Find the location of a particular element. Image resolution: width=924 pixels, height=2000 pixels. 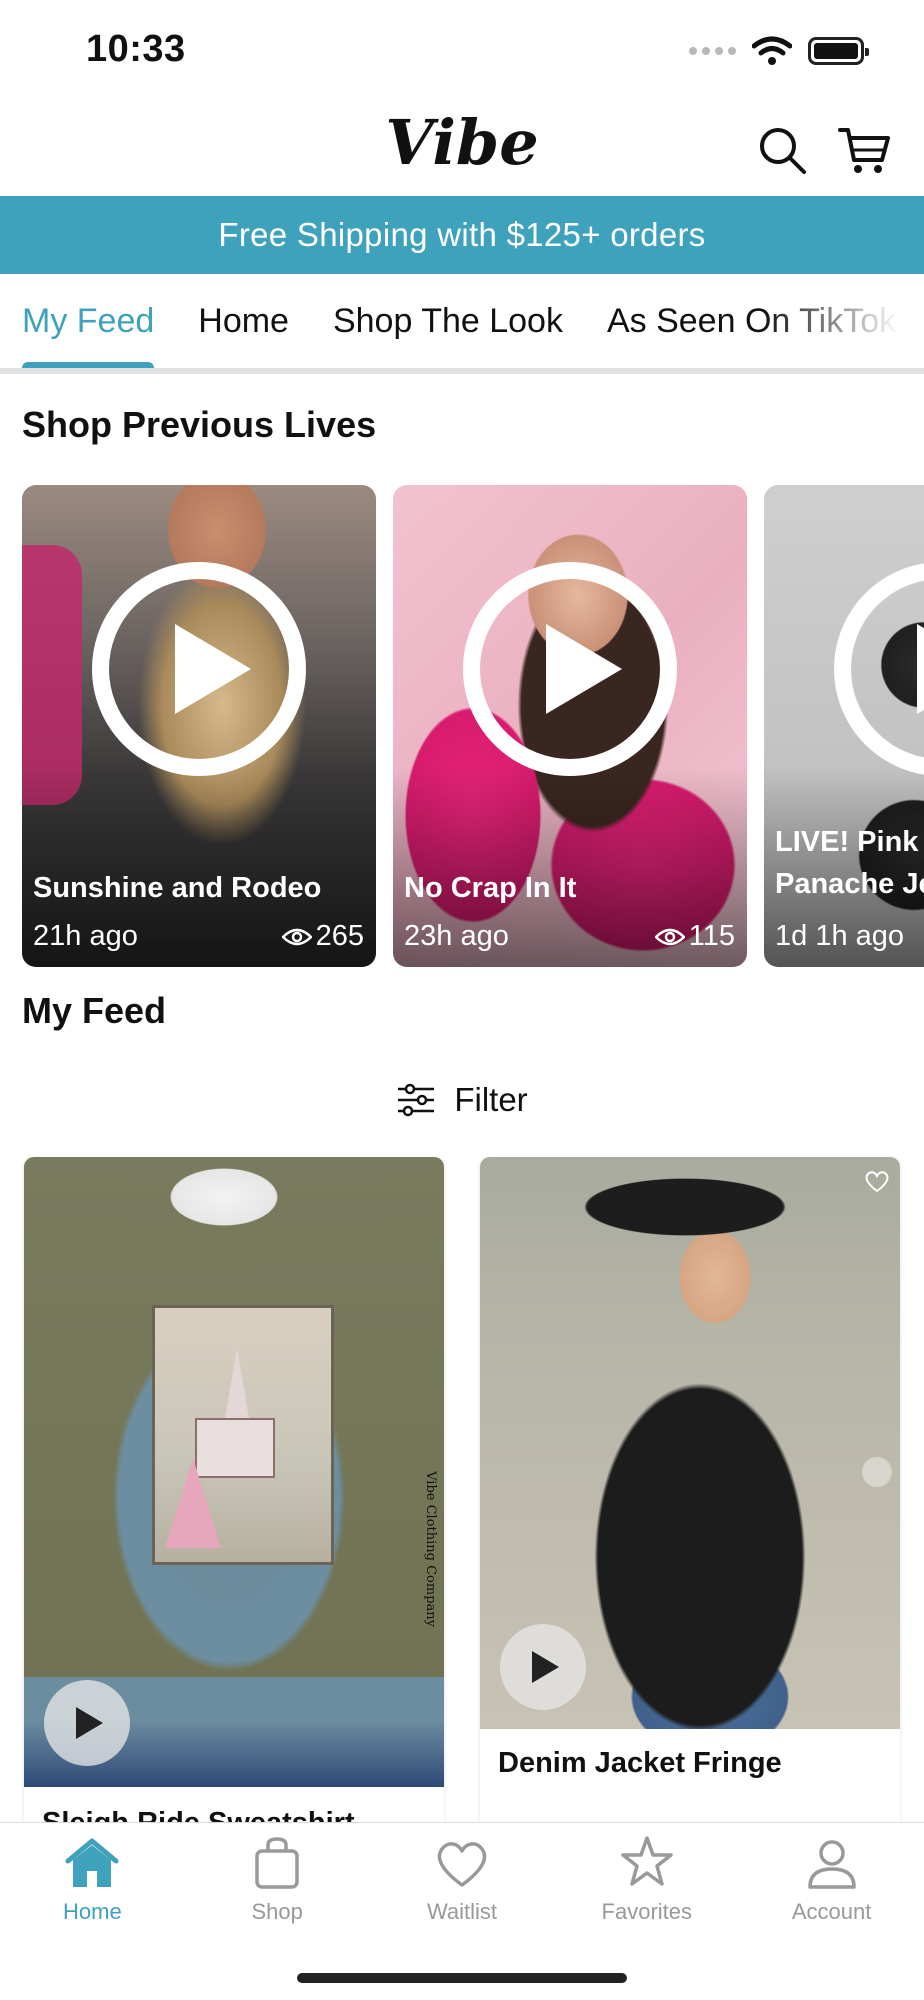

nav-shop: Shop is located at coordinates (277, 1879).